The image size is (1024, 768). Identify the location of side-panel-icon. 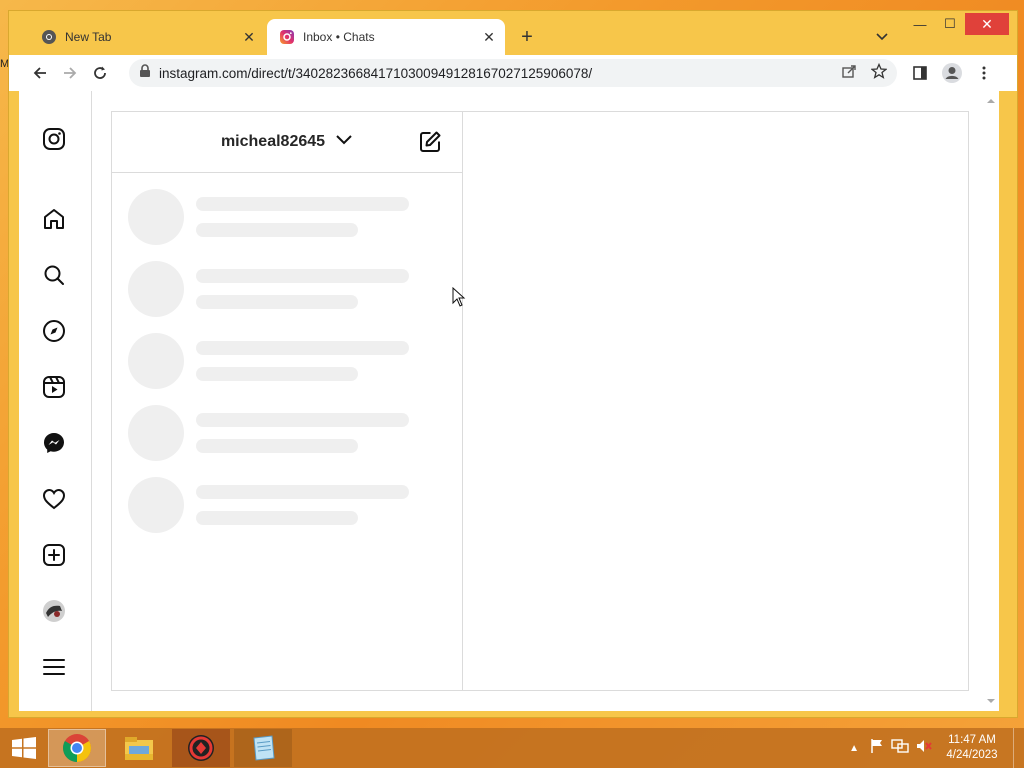
(920, 73).